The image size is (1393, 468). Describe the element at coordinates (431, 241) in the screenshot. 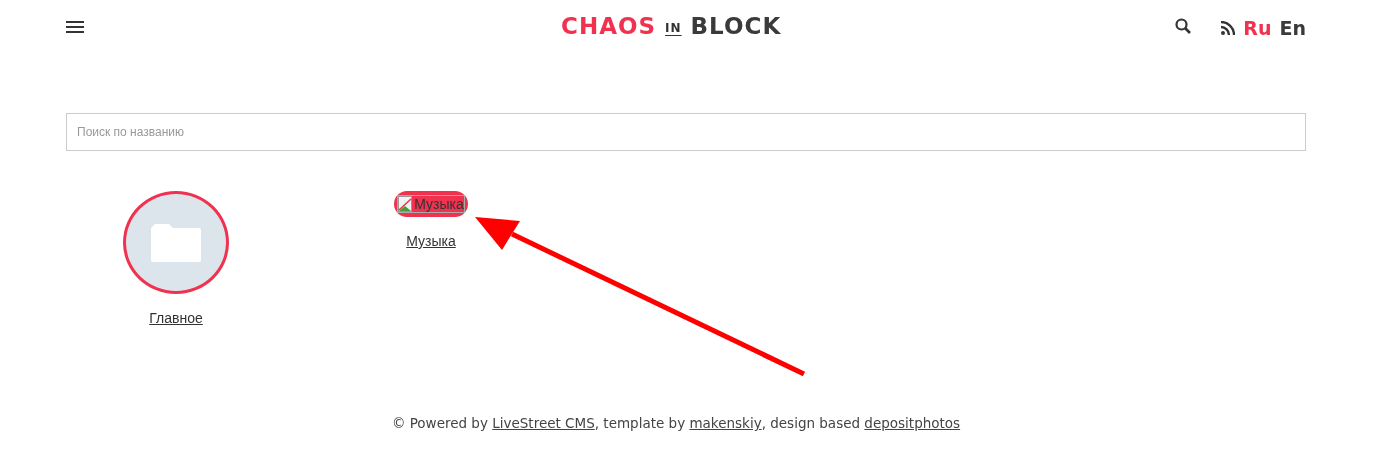

I see `category-link: Музыка` at that location.